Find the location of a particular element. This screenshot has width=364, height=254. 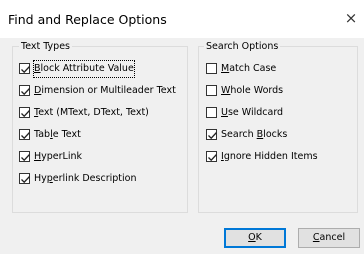

title-bar: Find and Replace Options × is located at coordinates (182, 19).